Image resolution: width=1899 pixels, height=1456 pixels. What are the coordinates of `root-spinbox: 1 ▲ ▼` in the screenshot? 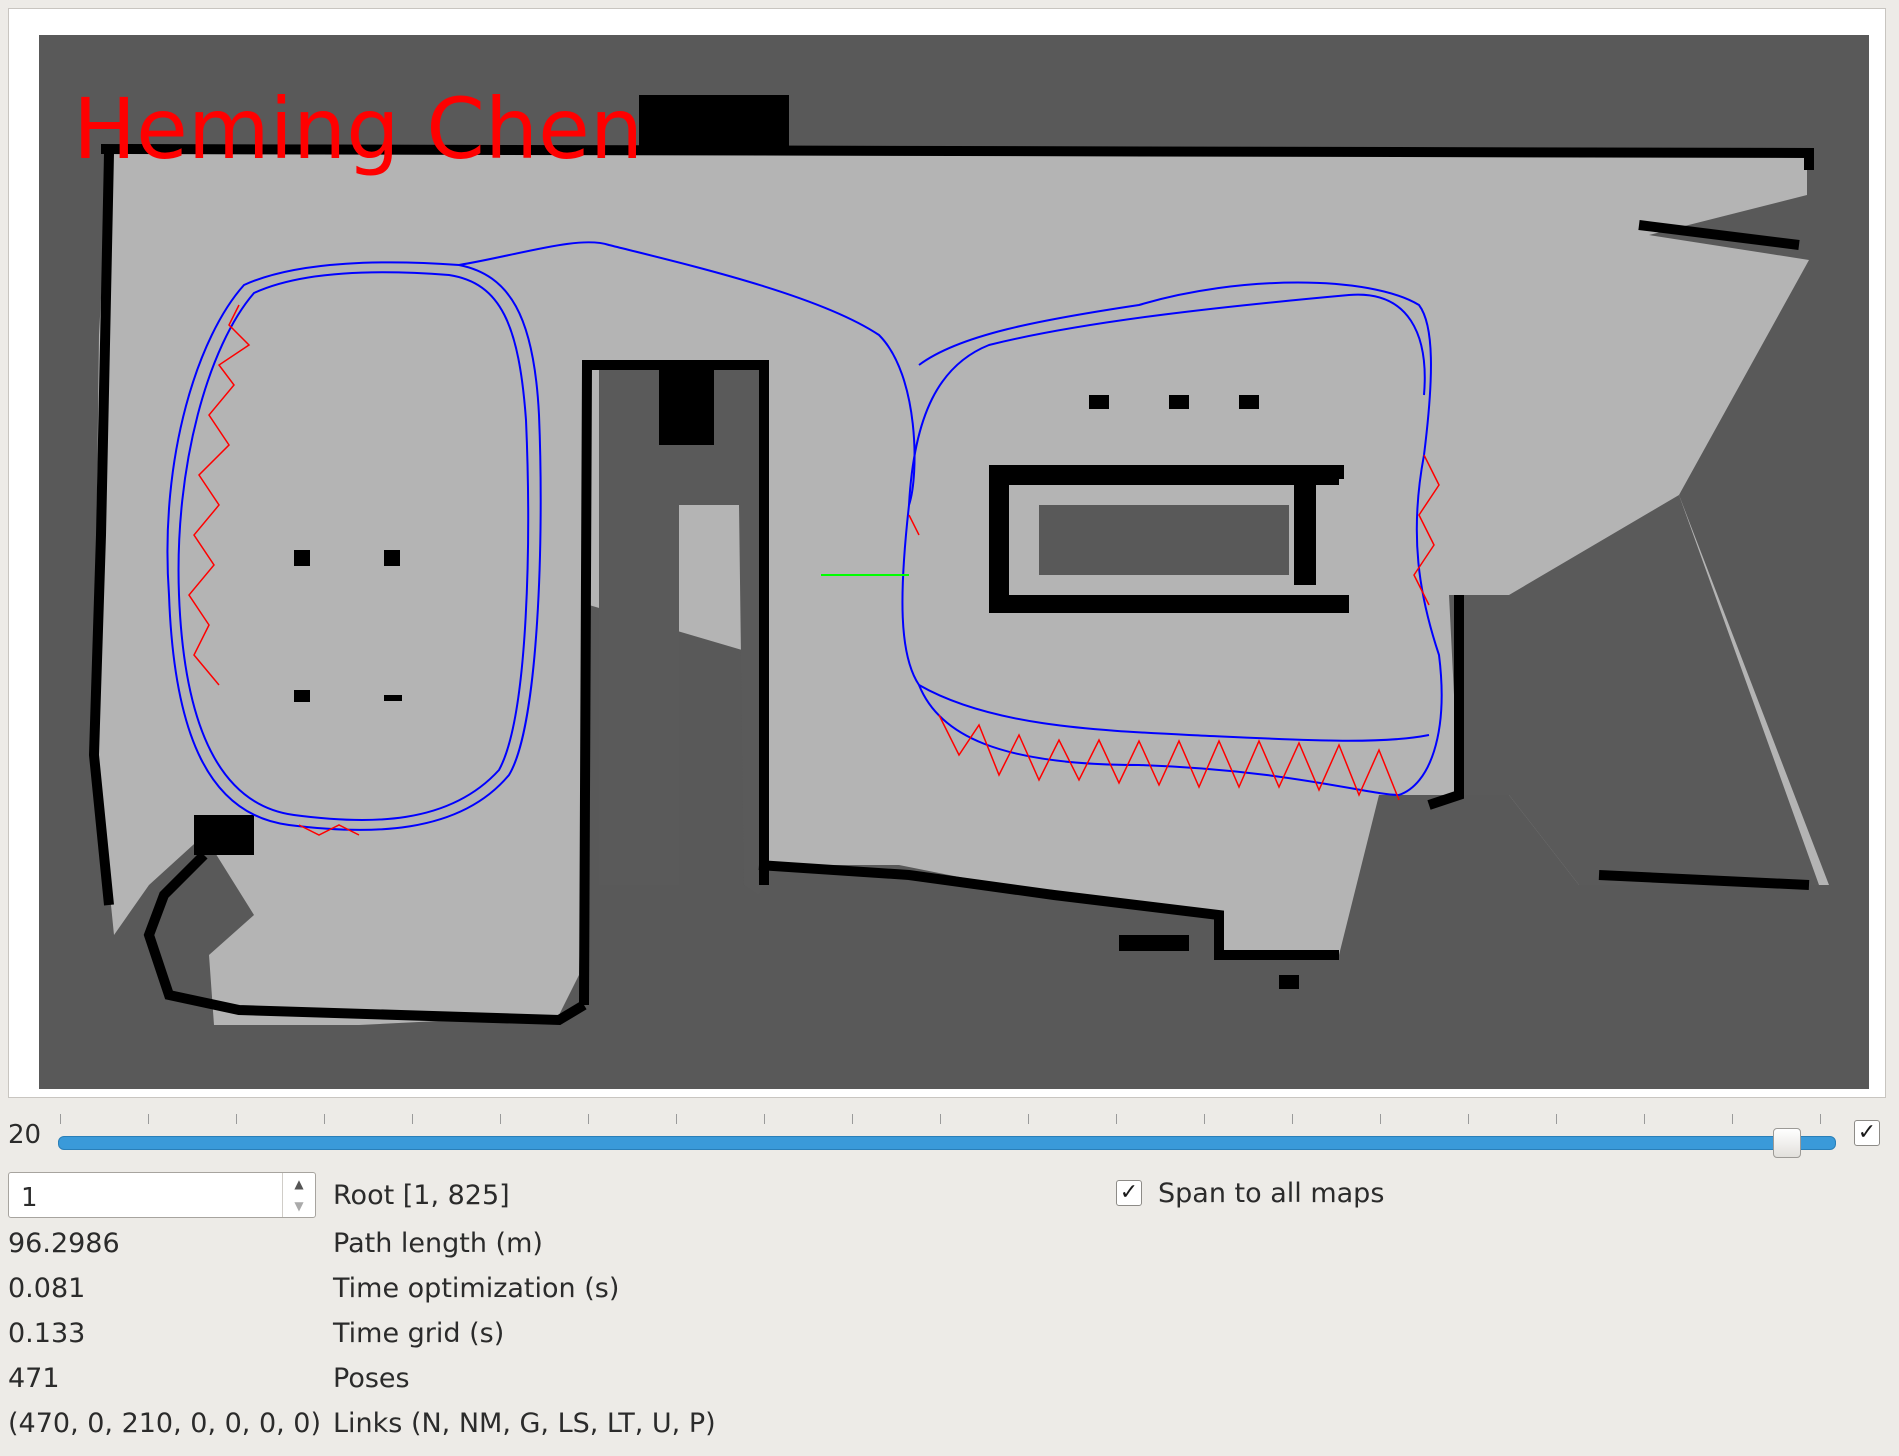 It's located at (162, 1195).